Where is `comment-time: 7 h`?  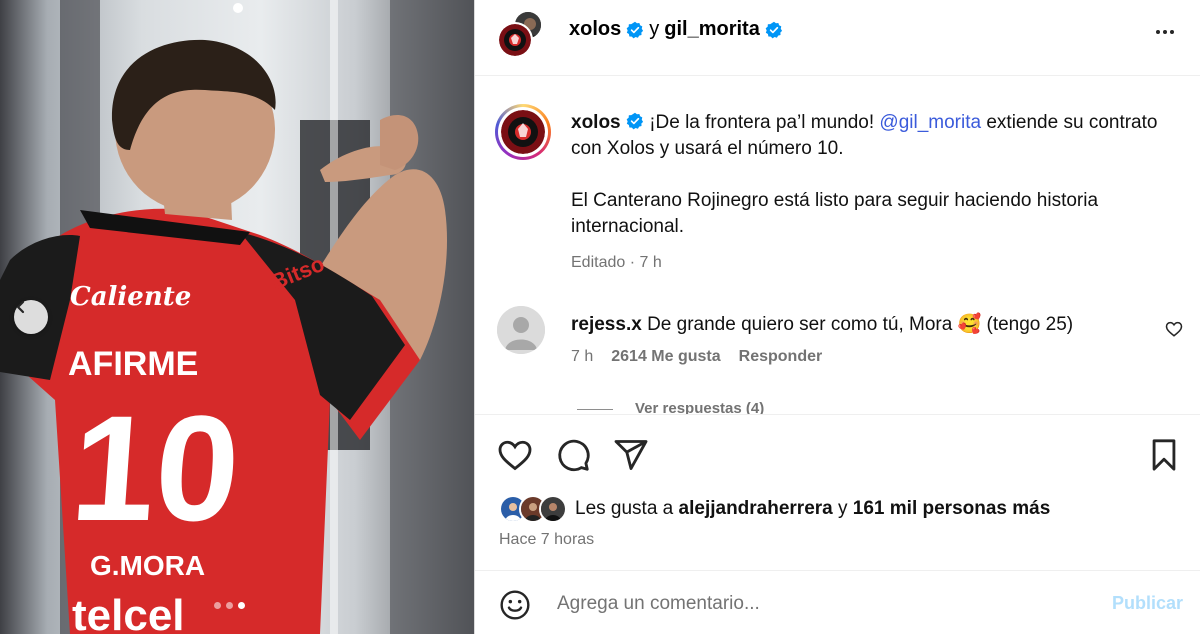
comment-time: 7 h is located at coordinates (582, 357).